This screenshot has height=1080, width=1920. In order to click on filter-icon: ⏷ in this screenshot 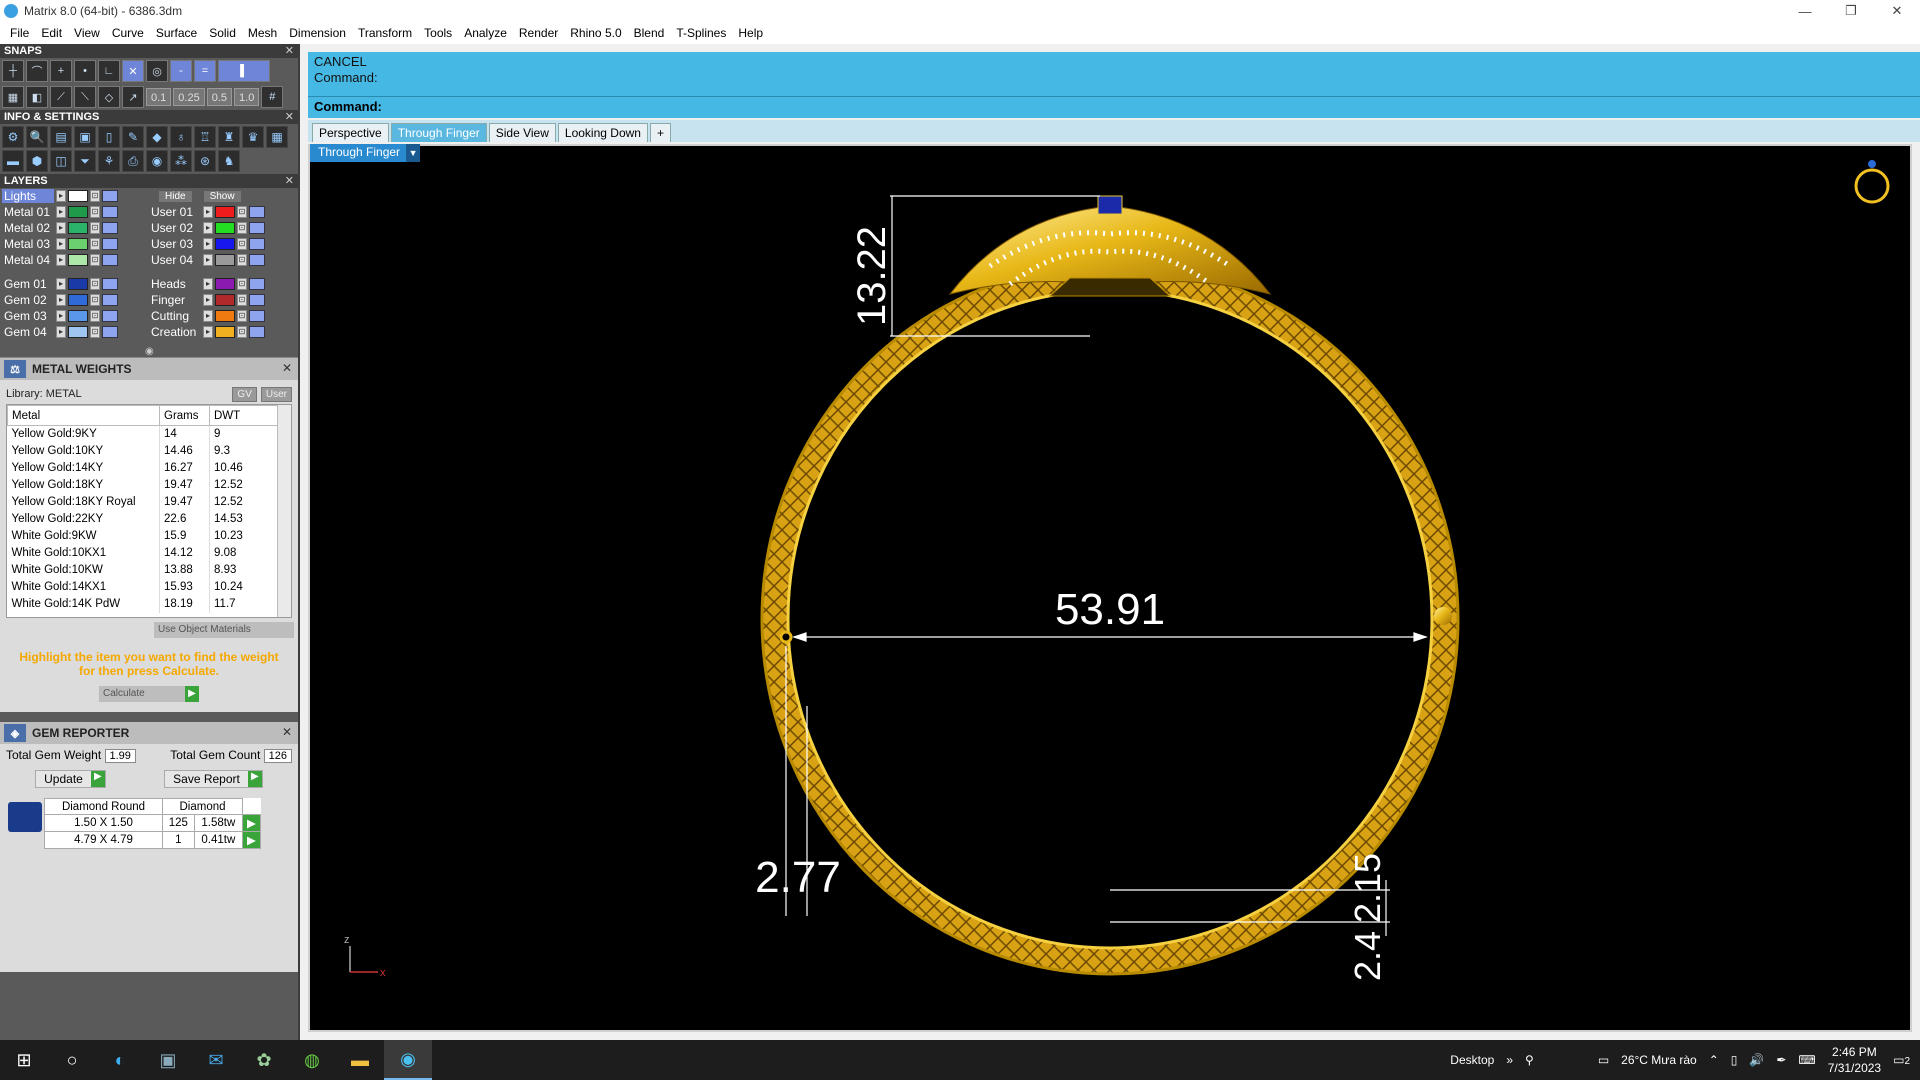, I will do `click(85, 161)`.